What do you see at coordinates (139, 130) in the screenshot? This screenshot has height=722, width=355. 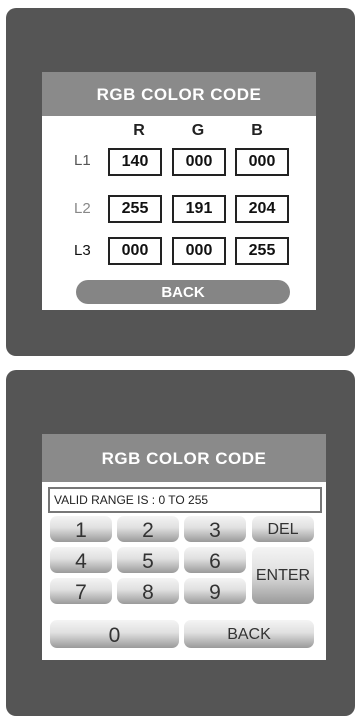 I see `column-header-r: R` at bounding box center [139, 130].